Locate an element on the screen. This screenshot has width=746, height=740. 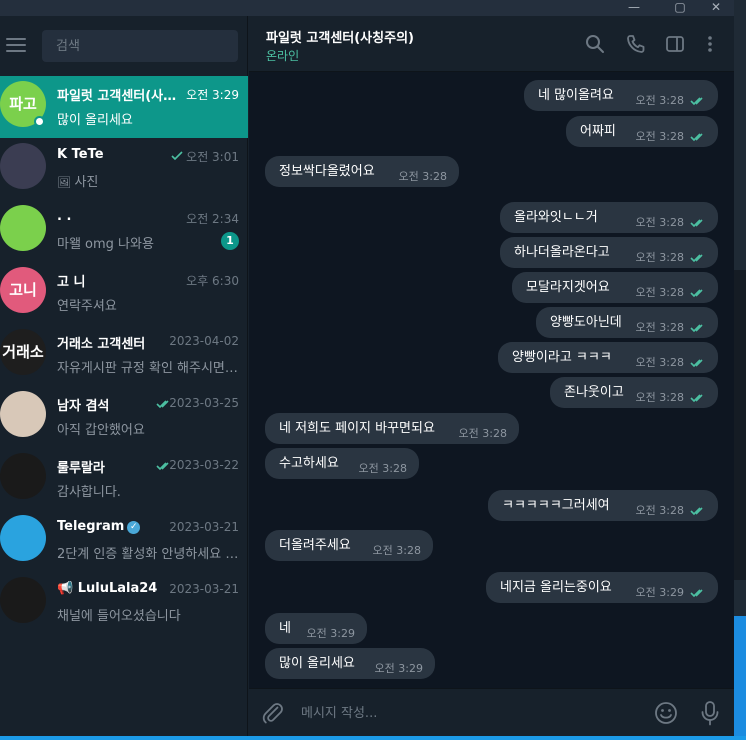
message-text: 양빵도아닌데 is located at coordinates (586, 322).